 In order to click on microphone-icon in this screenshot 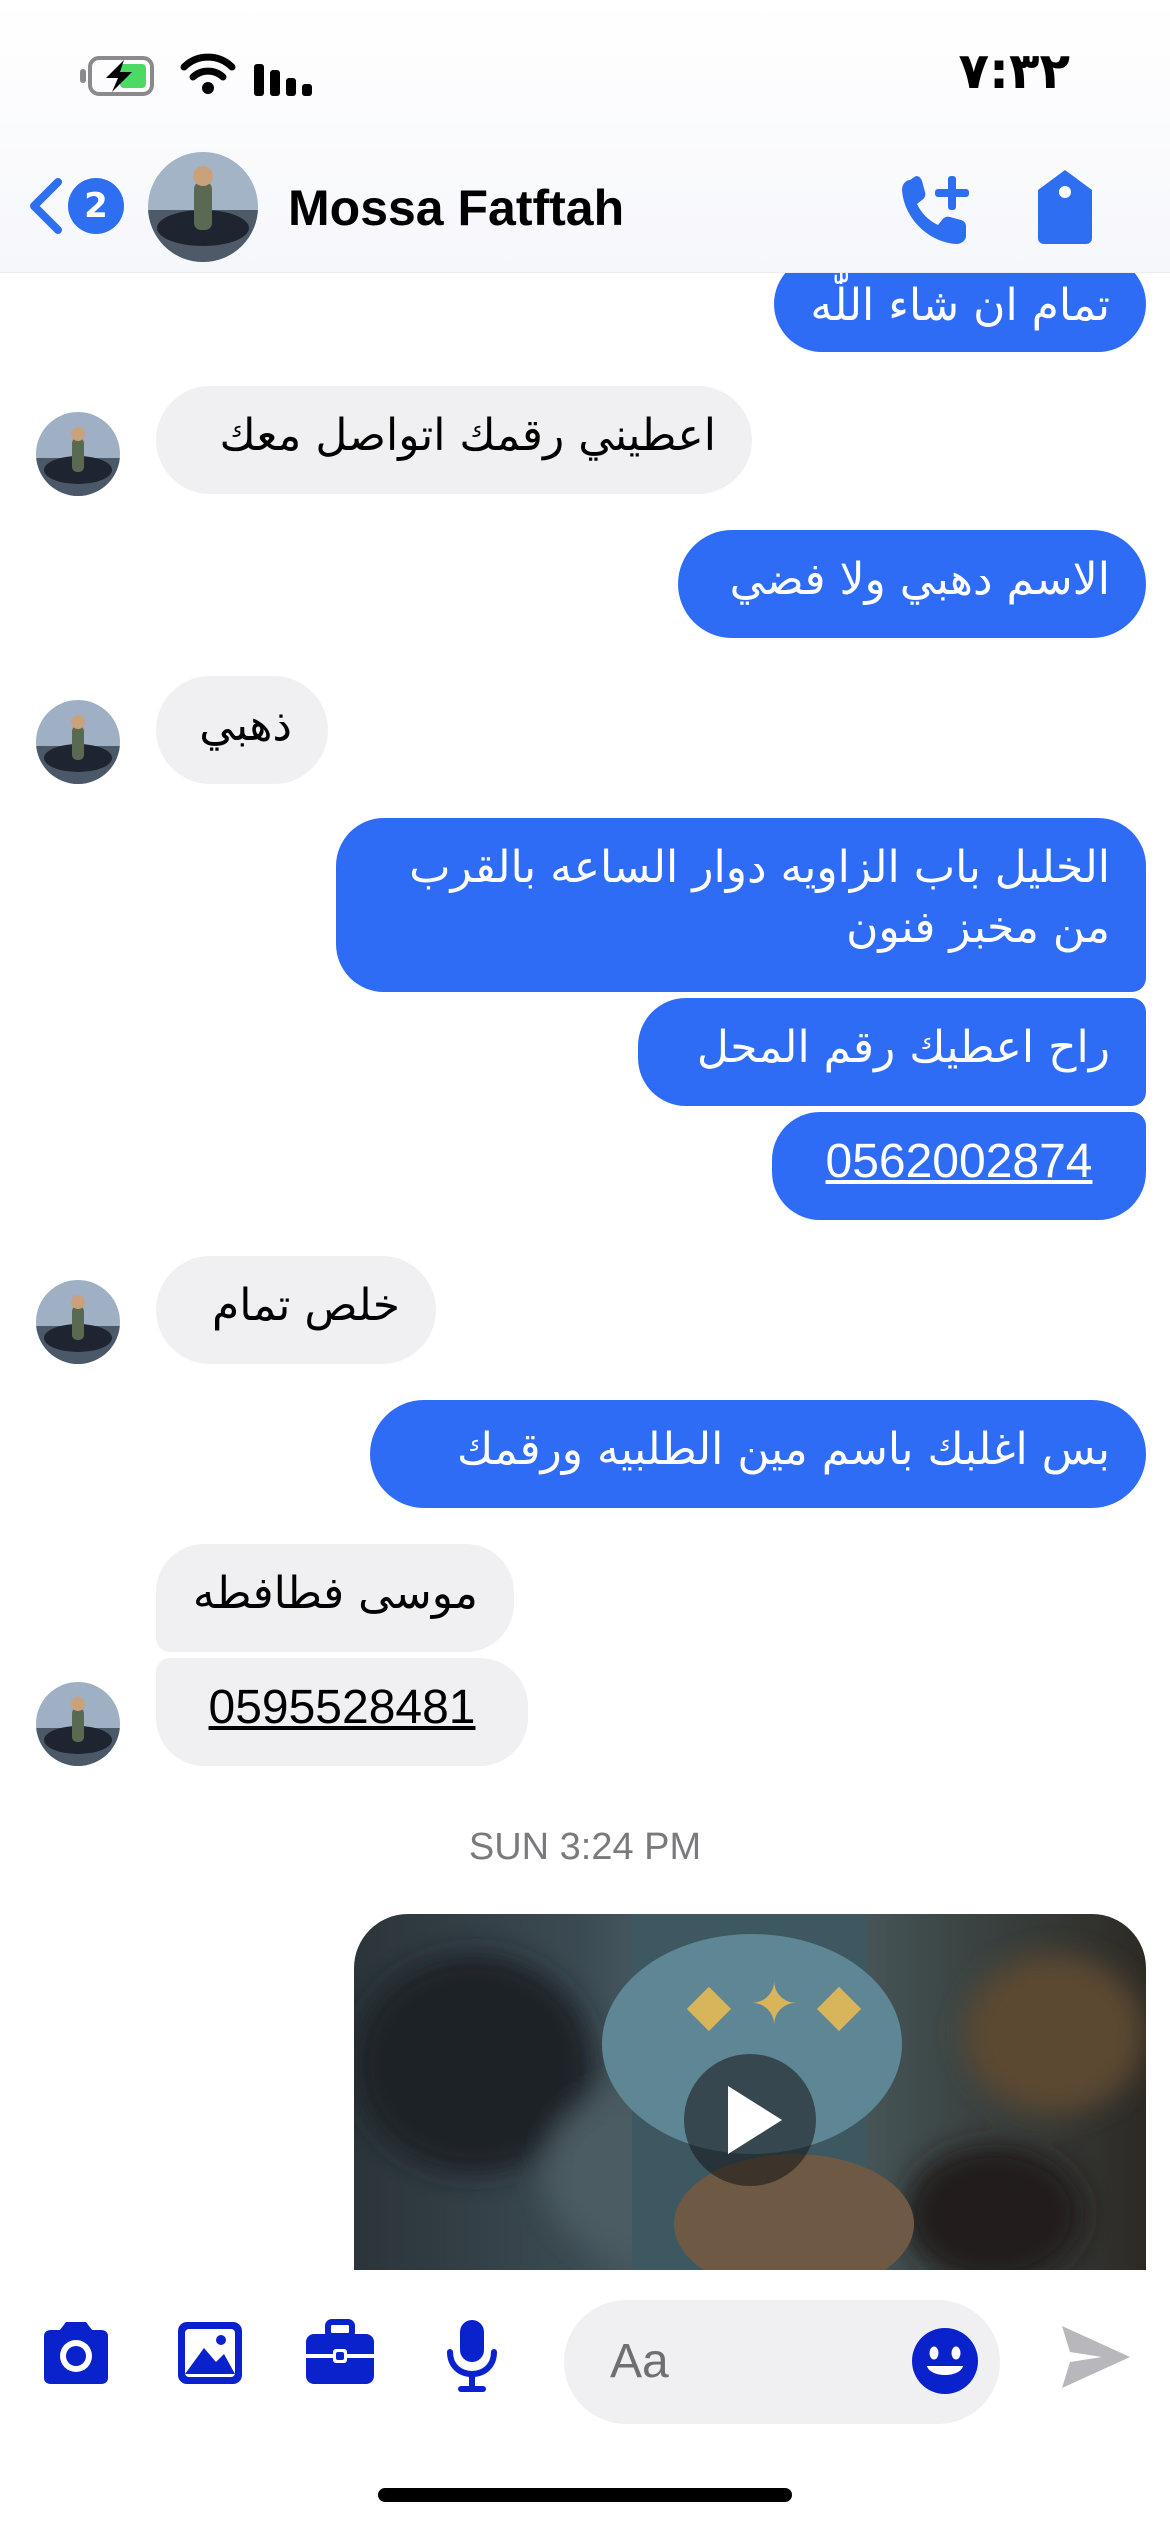, I will do `click(472, 2356)`.